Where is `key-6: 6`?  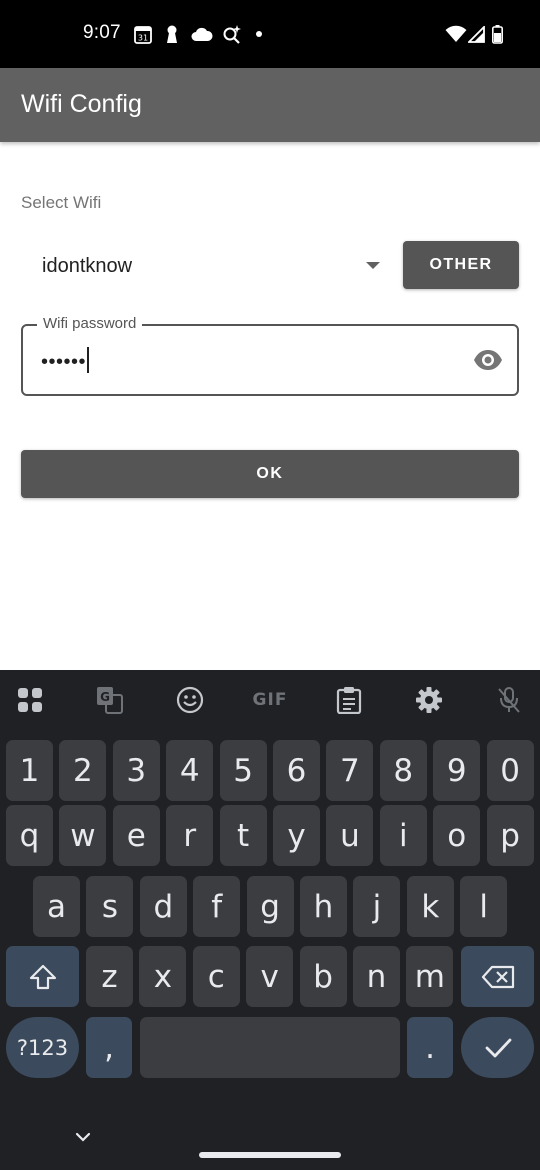
key-6: 6 is located at coordinates (296, 770).